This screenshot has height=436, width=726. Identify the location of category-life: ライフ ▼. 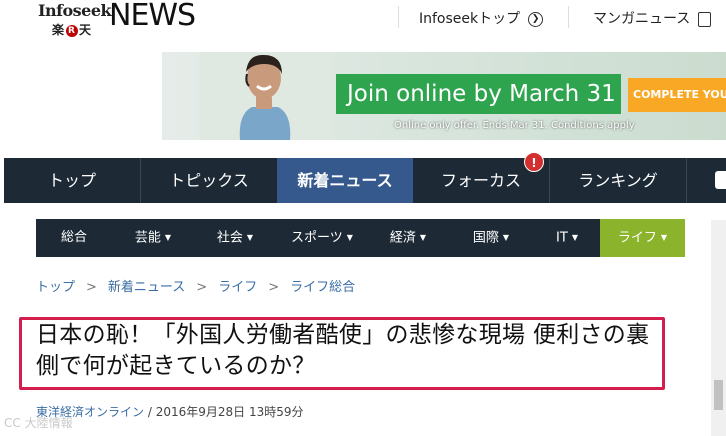
(642, 238).